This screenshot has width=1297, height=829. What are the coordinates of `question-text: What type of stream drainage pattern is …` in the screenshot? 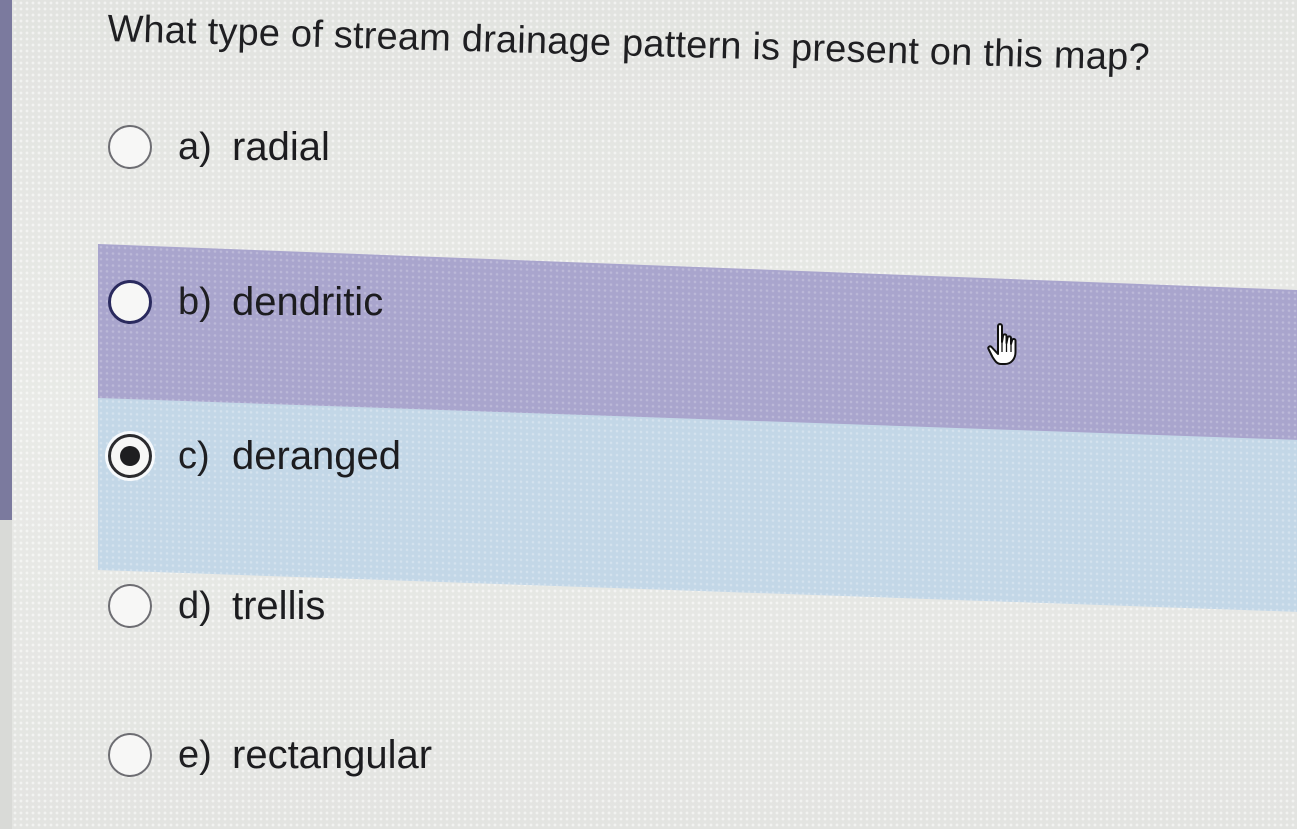 It's located at (628, 44).